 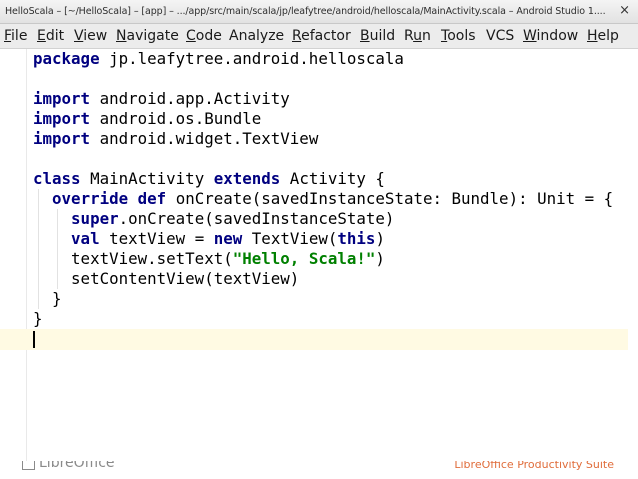 What do you see at coordinates (34, 339) in the screenshot?
I see `text-caret` at bounding box center [34, 339].